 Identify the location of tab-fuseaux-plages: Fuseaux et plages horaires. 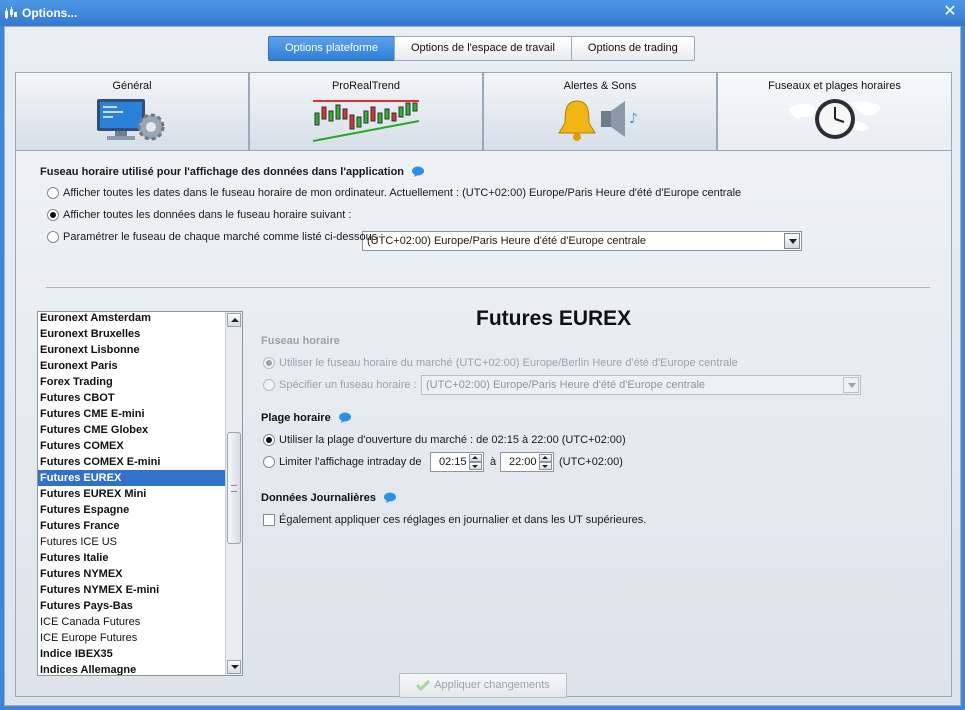
(834, 112).